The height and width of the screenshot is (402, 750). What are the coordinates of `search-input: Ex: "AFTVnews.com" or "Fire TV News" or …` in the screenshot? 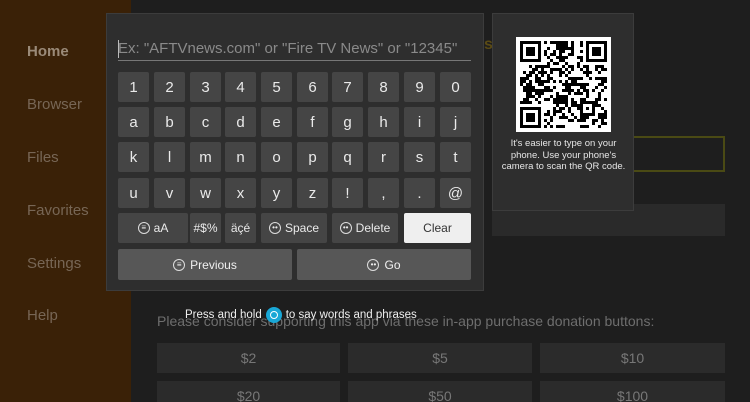 It's located at (294, 49).